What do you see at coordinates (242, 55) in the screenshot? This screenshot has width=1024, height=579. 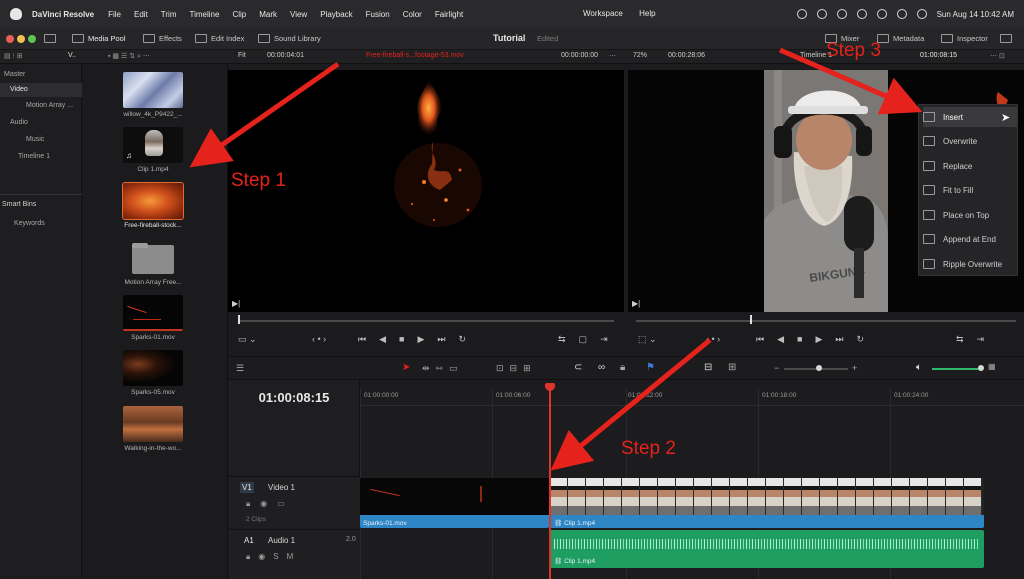 I see `source-fit: Fit` at bounding box center [242, 55].